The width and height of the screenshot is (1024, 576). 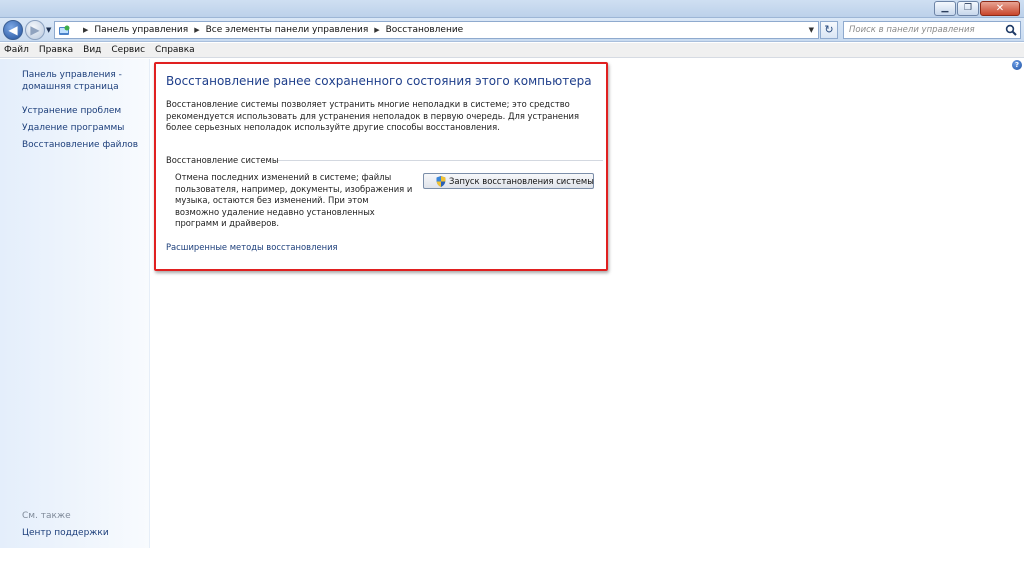 What do you see at coordinates (252, 247) in the screenshot?
I see `advanced-recovery-methods-link: Расширенные методы восстановления` at bounding box center [252, 247].